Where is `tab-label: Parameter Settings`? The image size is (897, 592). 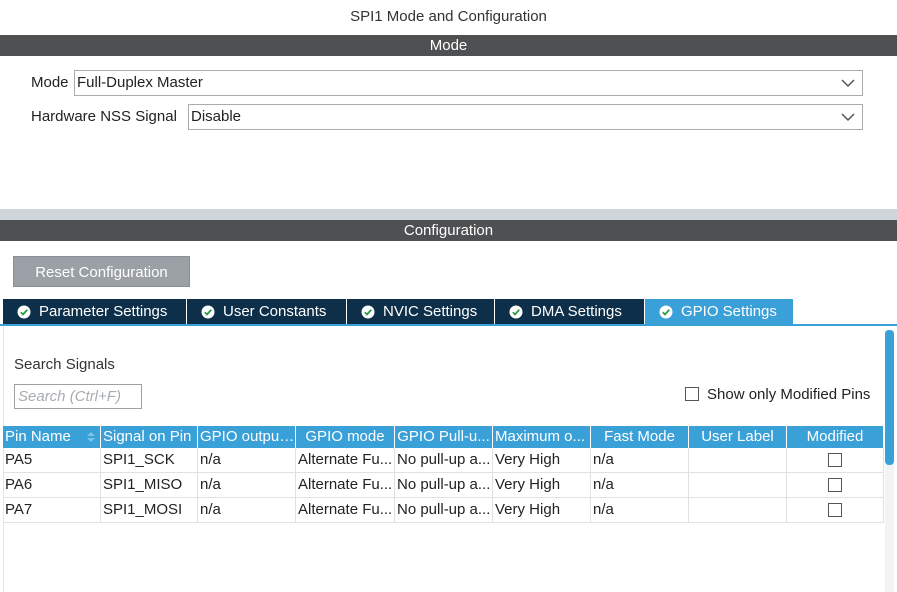 tab-label: Parameter Settings is located at coordinates (103, 311).